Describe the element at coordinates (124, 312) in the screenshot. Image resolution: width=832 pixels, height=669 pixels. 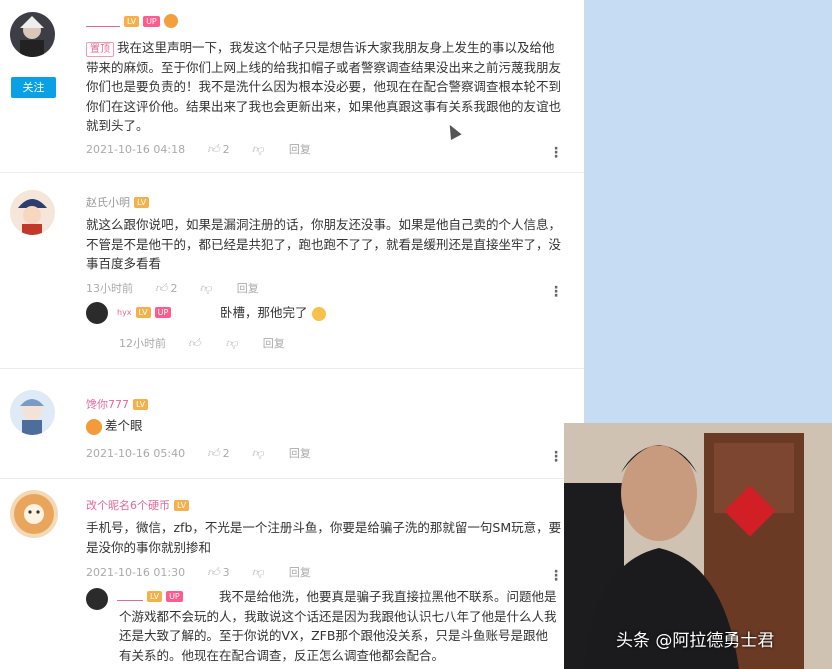
I see `username: hyx` at that location.